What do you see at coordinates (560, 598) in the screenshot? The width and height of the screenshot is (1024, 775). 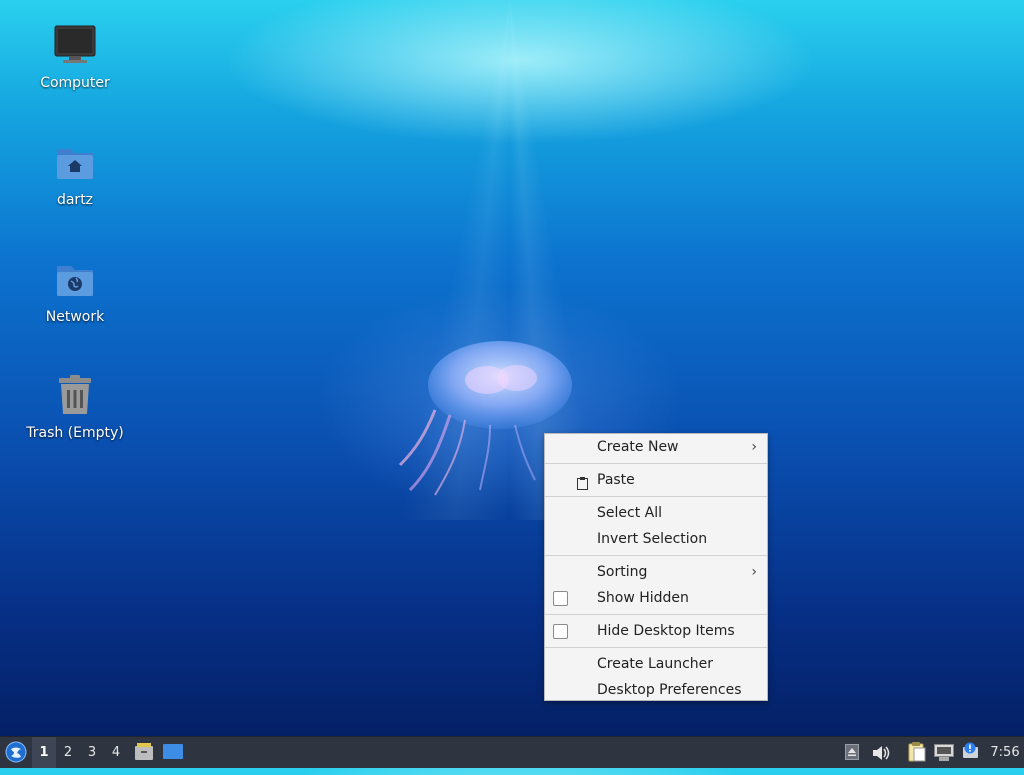 I see `show-hidden-checkbox` at bounding box center [560, 598].